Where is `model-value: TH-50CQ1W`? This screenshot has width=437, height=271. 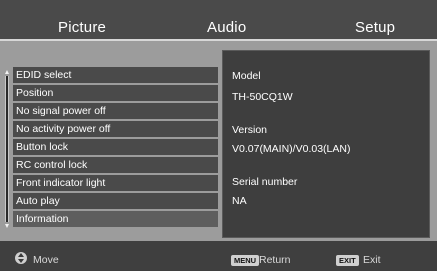
model-value: TH-50CQ1W is located at coordinates (262, 97).